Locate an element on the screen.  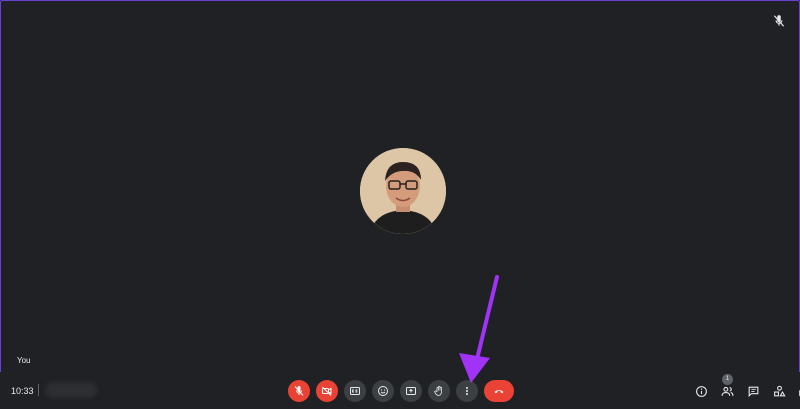
raise-hand-button is located at coordinates (439, 391).